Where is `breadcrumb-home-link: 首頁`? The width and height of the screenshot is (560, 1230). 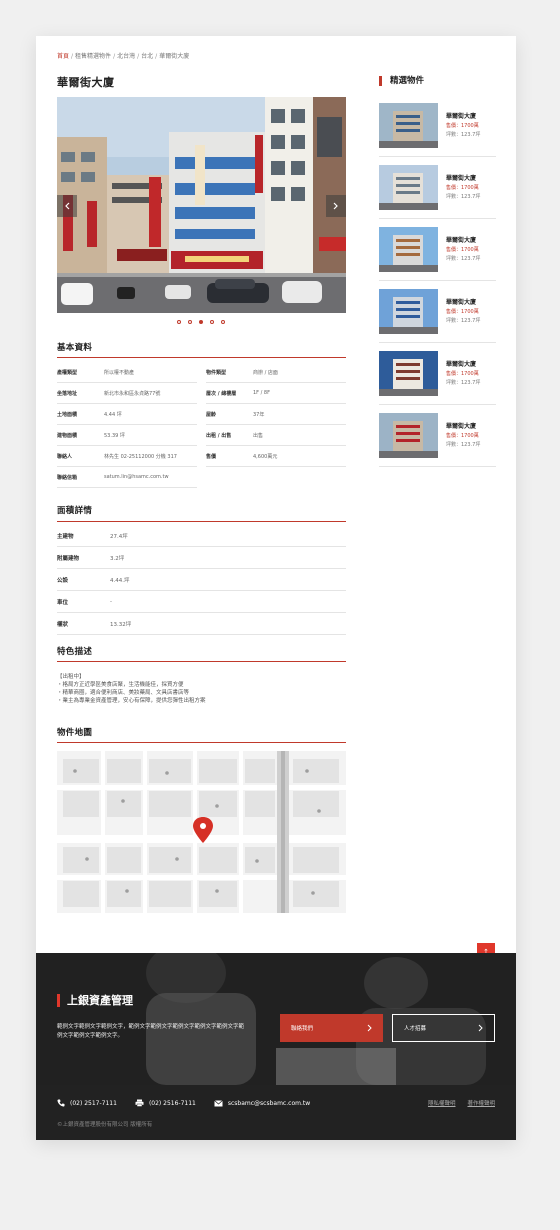
breadcrumb-home-link: 首頁 is located at coordinates (63, 56).